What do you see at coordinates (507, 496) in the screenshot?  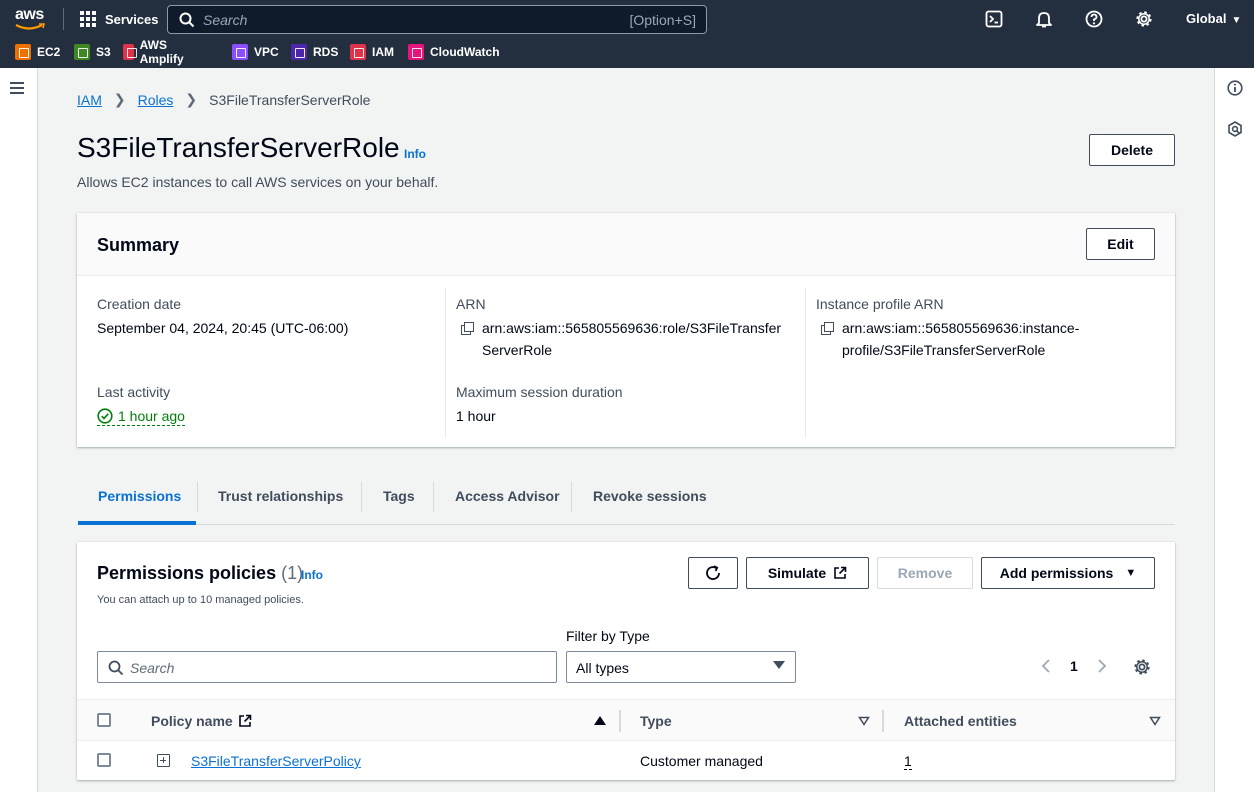 I see `tab-access-advisor: Access Advisor` at bounding box center [507, 496].